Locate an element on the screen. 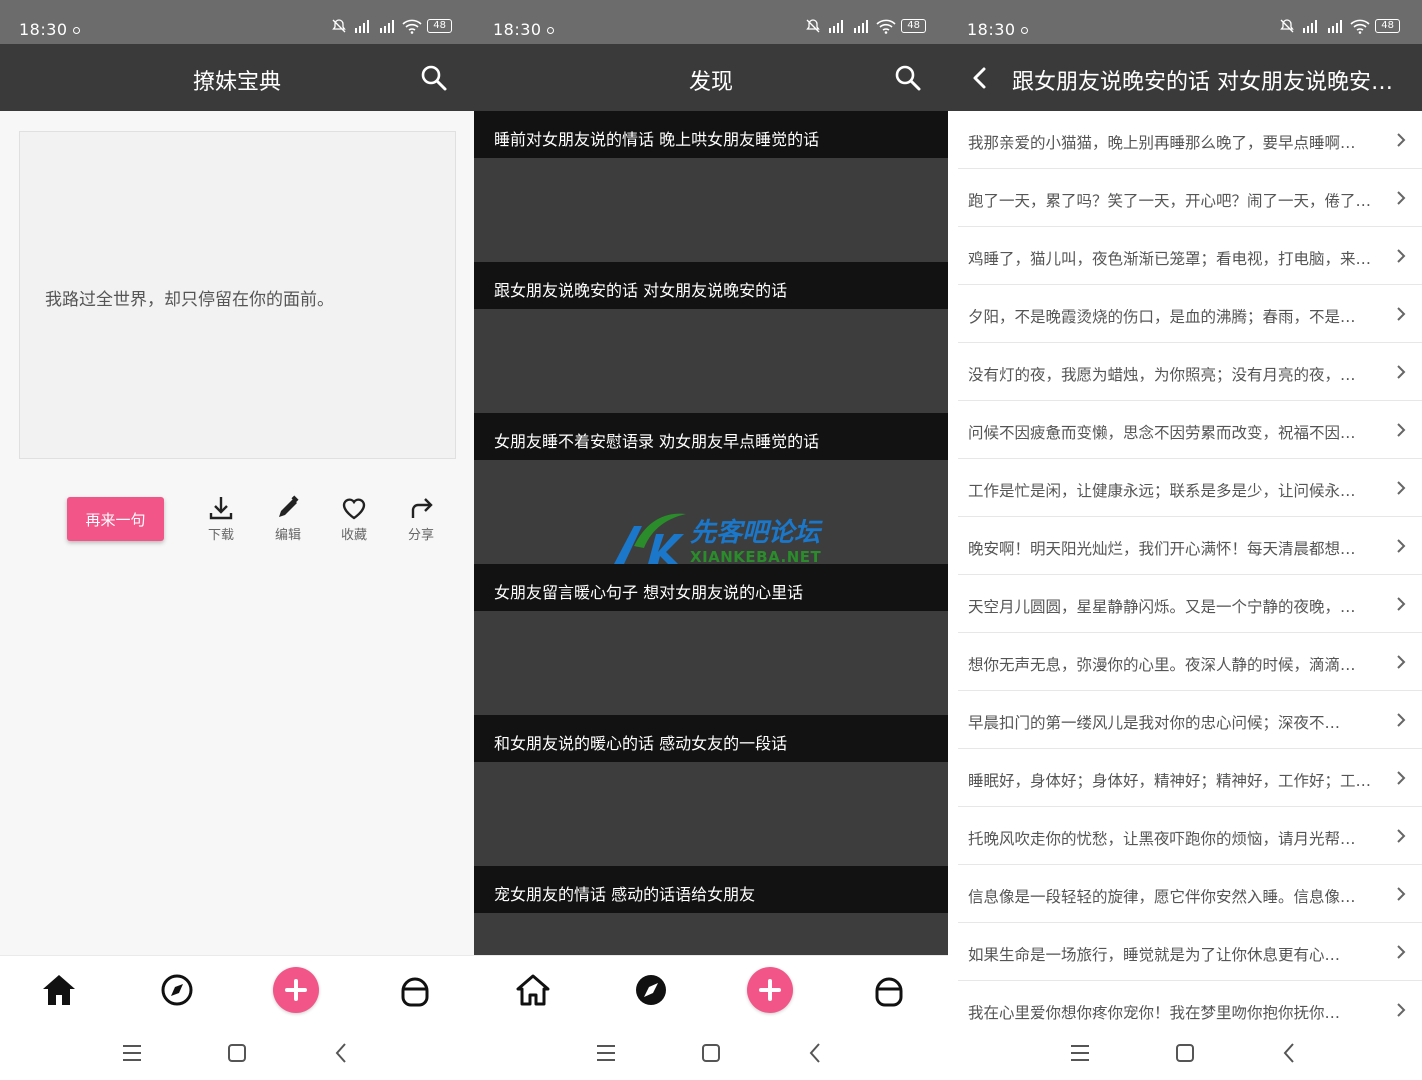  topic-card-title: 女朋友留言暖心句子 想对女朋友说的心里话 is located at coordinates (711, 587).